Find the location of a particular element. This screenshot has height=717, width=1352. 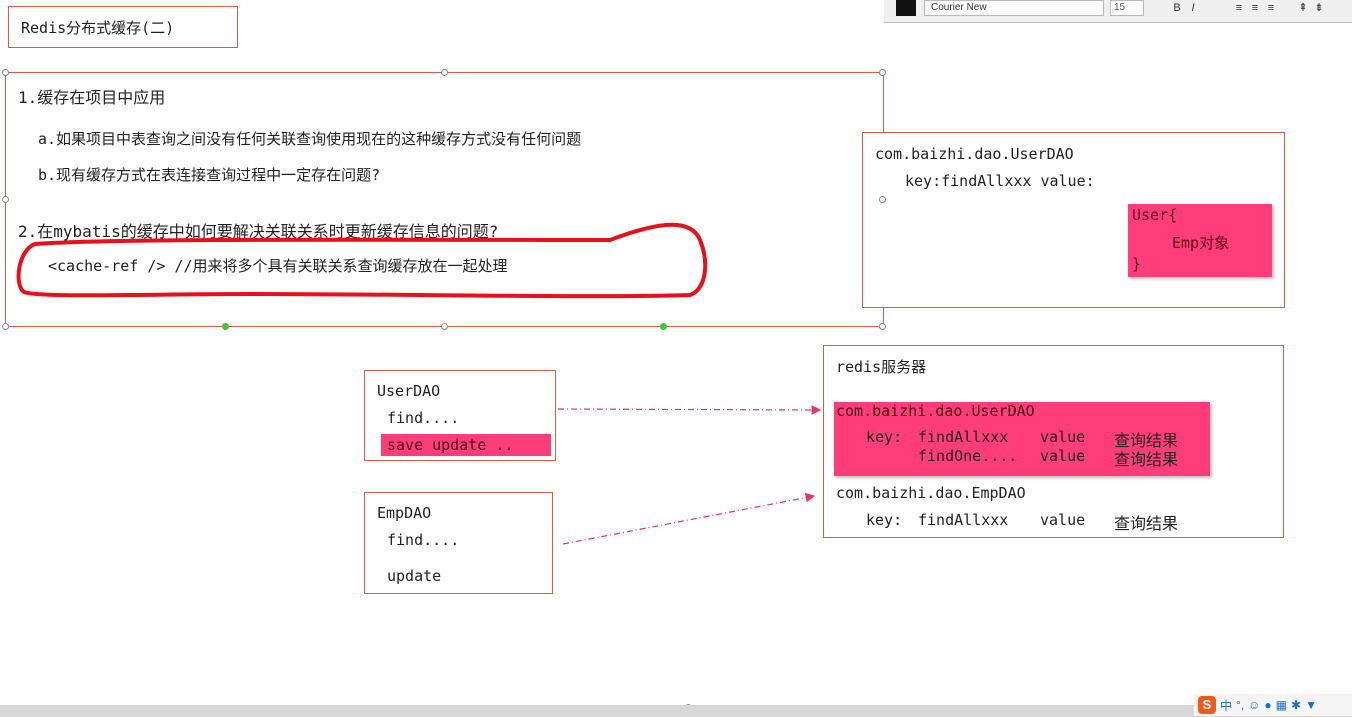

redis-ns2: com.baizhi.dao.EmpDAO is located at coordinates (931, 493).